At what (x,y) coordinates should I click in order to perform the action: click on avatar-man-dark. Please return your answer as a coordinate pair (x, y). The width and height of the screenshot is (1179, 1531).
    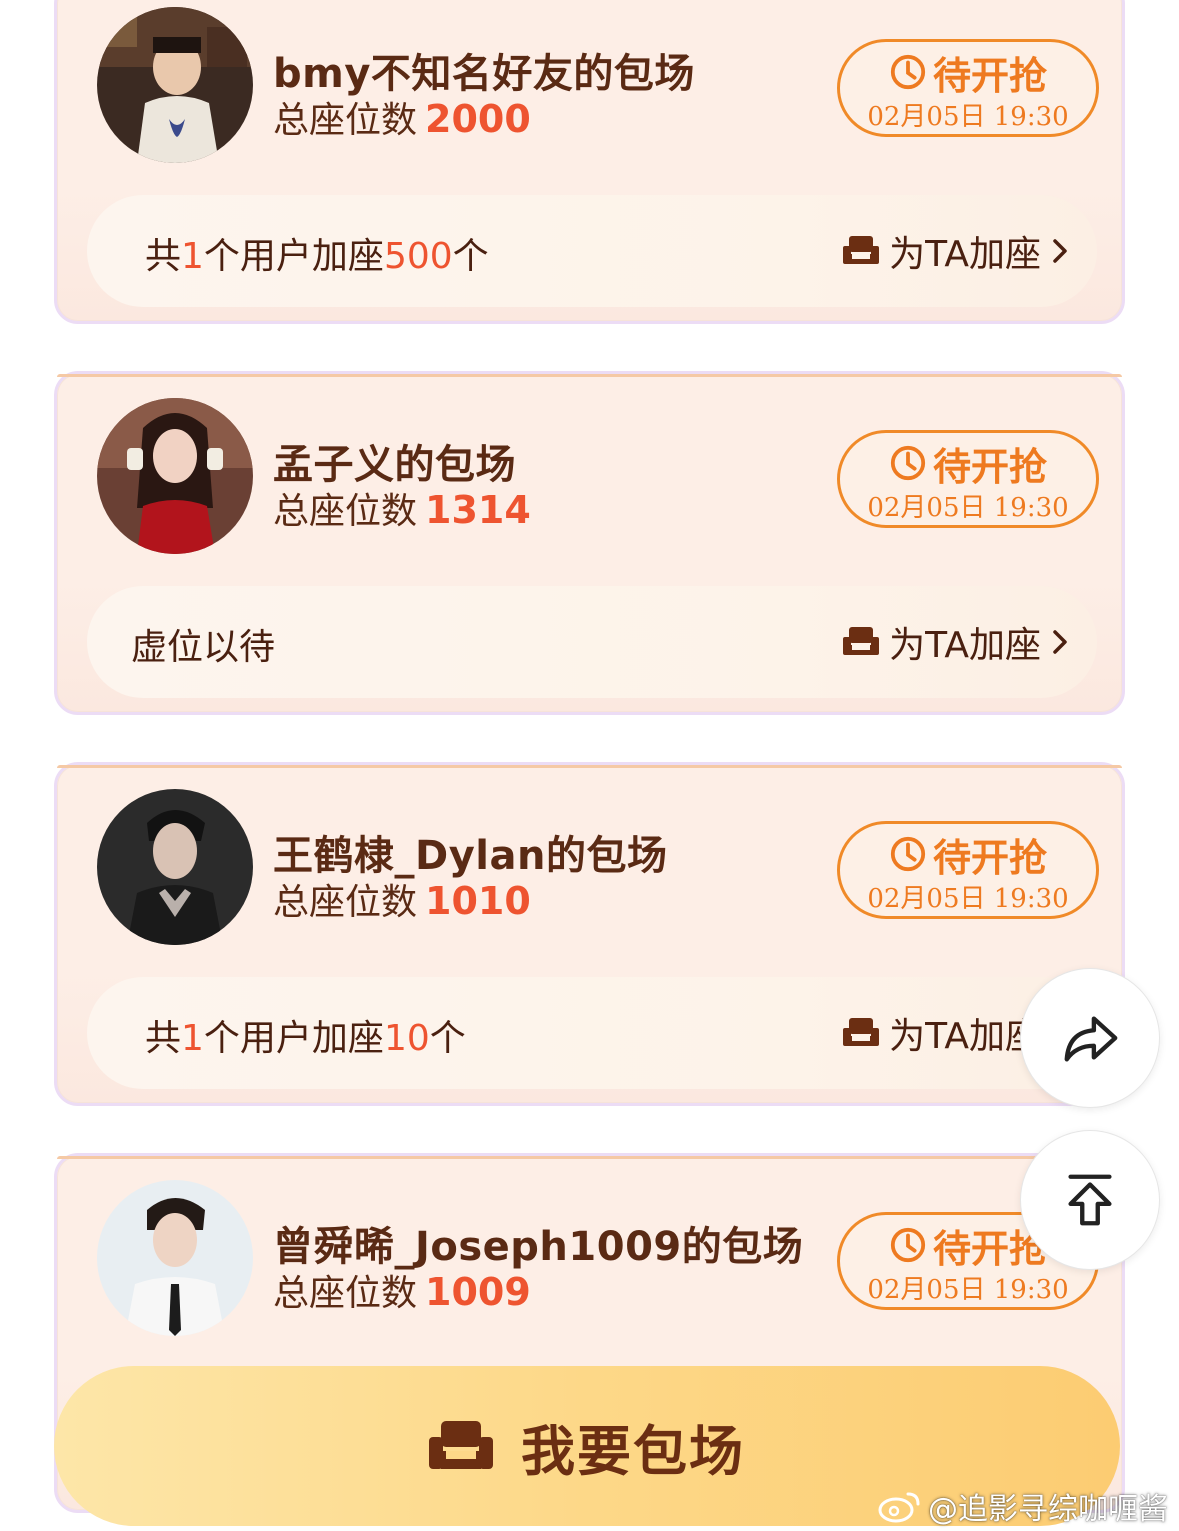
    Looking at the image, I should click on (175, 867).